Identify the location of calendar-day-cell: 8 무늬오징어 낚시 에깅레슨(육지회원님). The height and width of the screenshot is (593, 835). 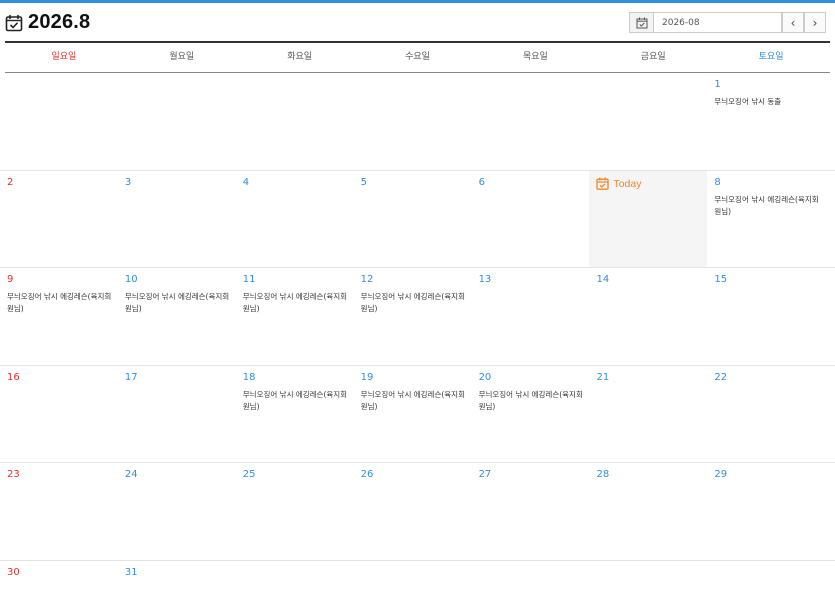
(766, 219).